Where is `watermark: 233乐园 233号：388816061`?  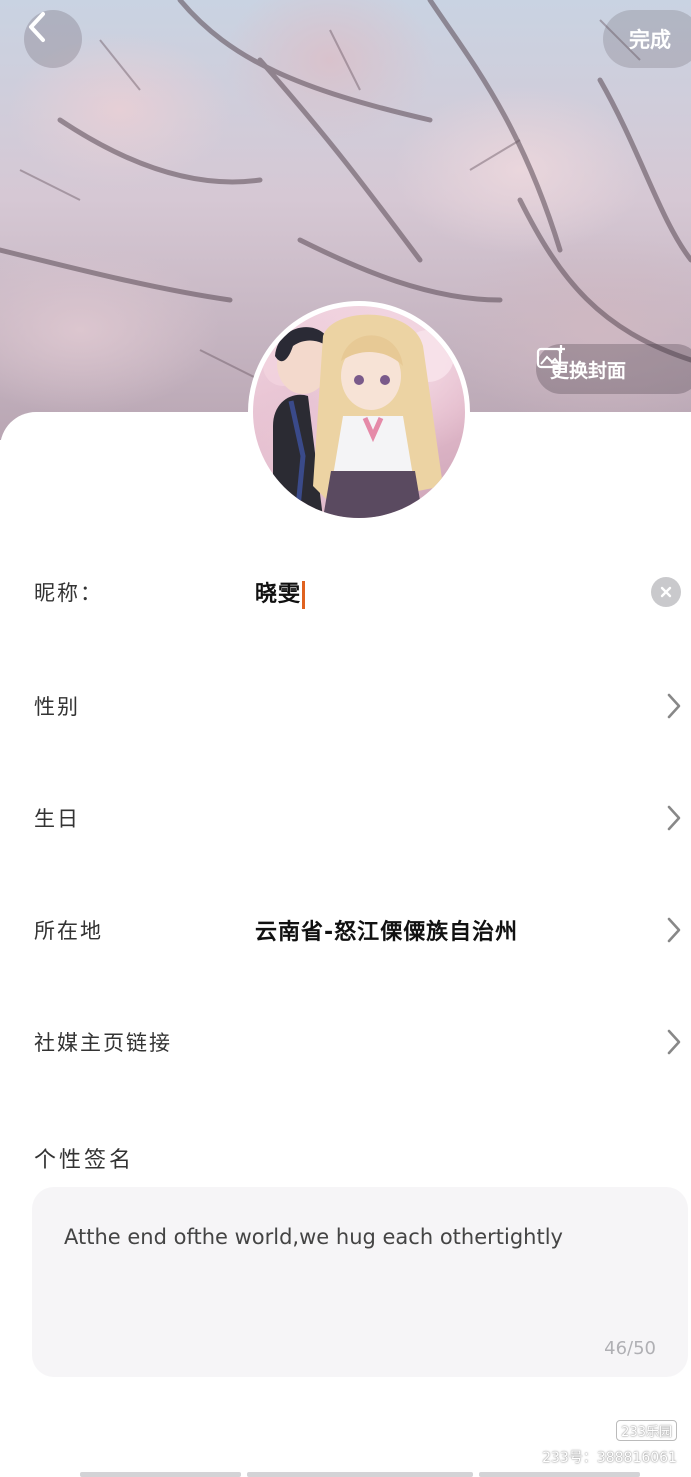 watermark: 233乐园 233号：388816061 is located at coordinates (609, 1443).